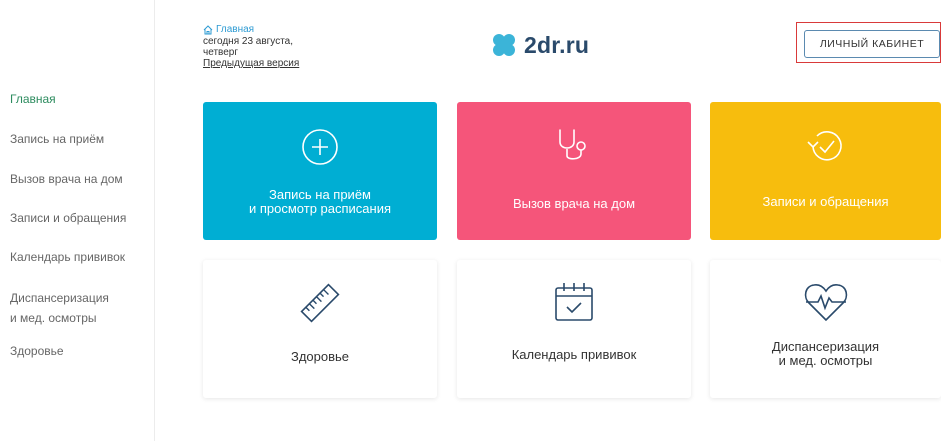 This screenshot has height=441, width=941. Describe the element at coordinates (68, 218) in the screenshot. I see `sidebar-item-records: Записи и обращения` at that location.